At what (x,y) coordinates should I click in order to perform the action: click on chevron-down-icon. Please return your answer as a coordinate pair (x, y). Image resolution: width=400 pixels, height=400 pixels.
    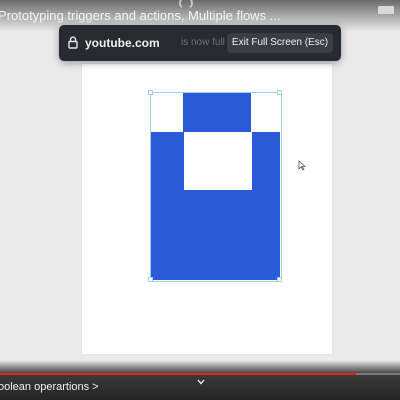
    Looking at the image, I should click on (201, 382).